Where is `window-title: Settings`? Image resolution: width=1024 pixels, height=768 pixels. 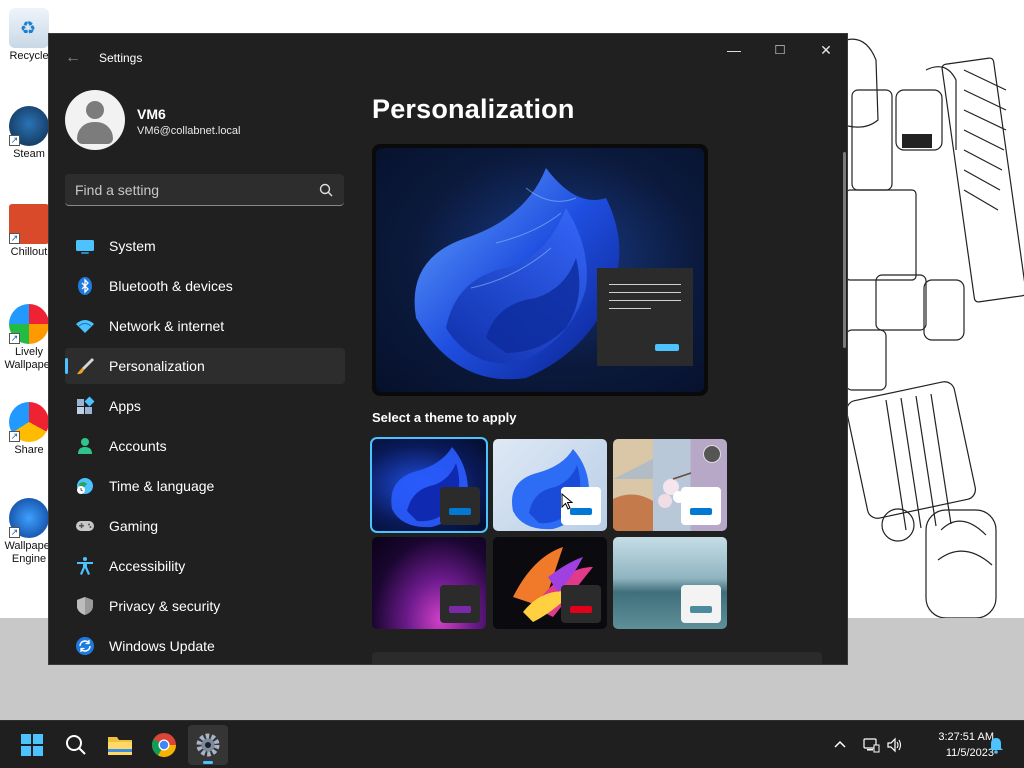
window-title: Settings is located at coordinates (121, 58).